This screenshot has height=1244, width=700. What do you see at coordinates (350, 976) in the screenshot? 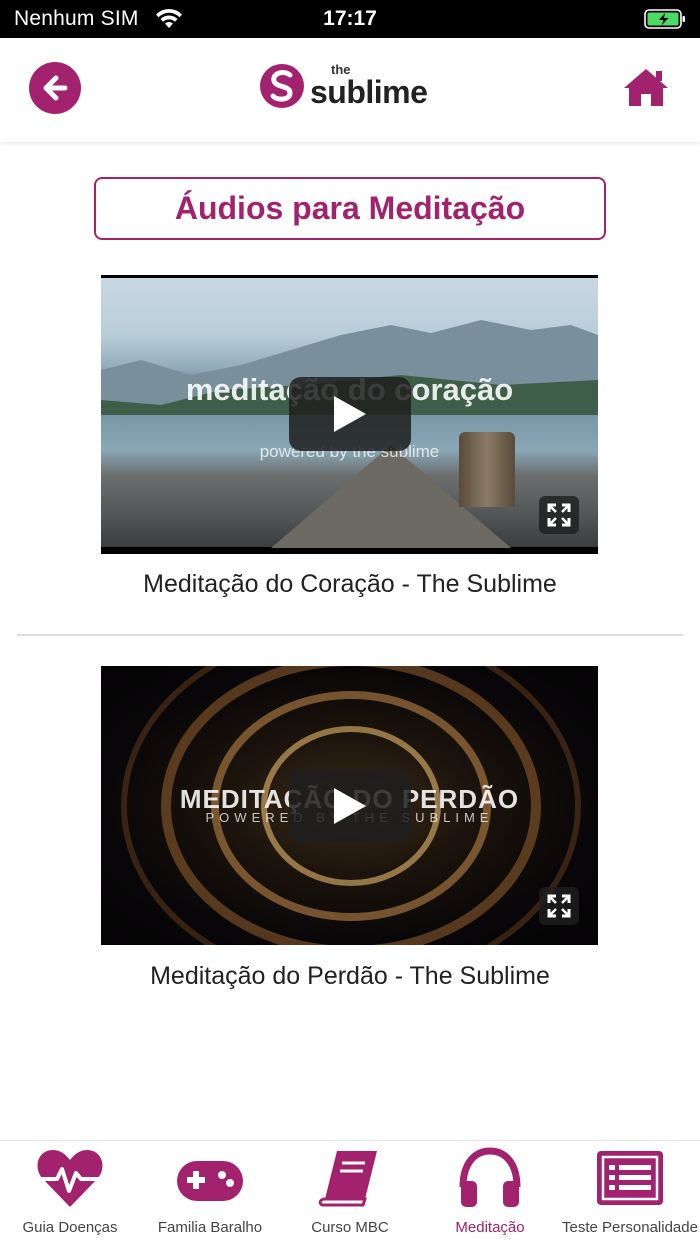
I see `video-caption: Meditação do Perdão - The Sublime` at bounding box center [350, 976].